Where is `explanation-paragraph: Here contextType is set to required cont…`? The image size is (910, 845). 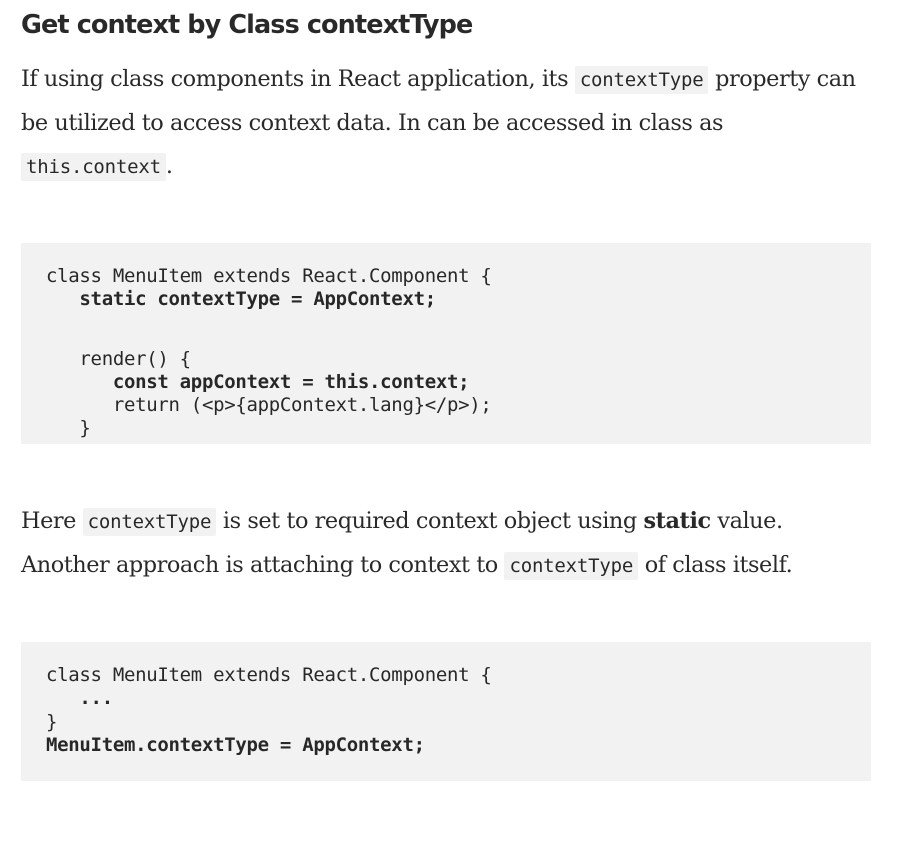
explanation-paragraph: Here contextType is set to required cont… is located at coordinates (446, 544).